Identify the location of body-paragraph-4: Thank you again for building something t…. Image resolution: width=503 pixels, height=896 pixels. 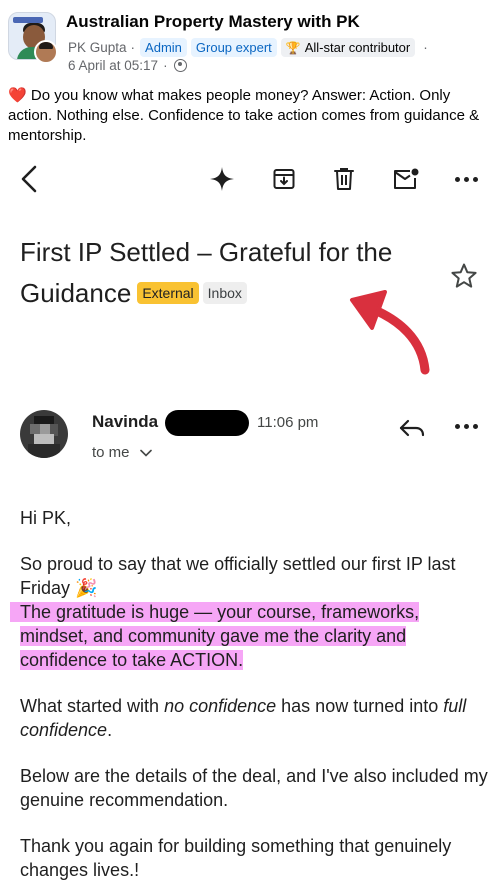
(236, 858).